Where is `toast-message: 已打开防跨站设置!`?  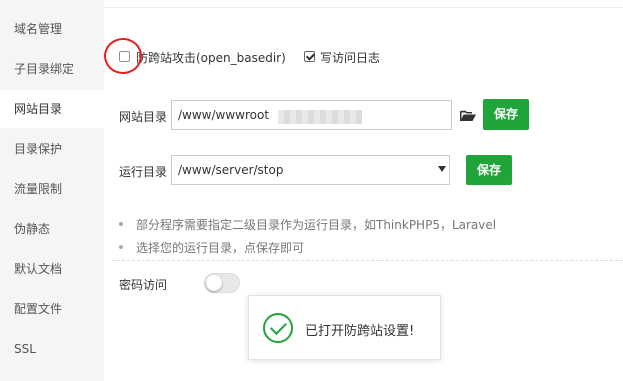 toast-message: 已打开防跨站设置! is located at coordinates (360, 331).